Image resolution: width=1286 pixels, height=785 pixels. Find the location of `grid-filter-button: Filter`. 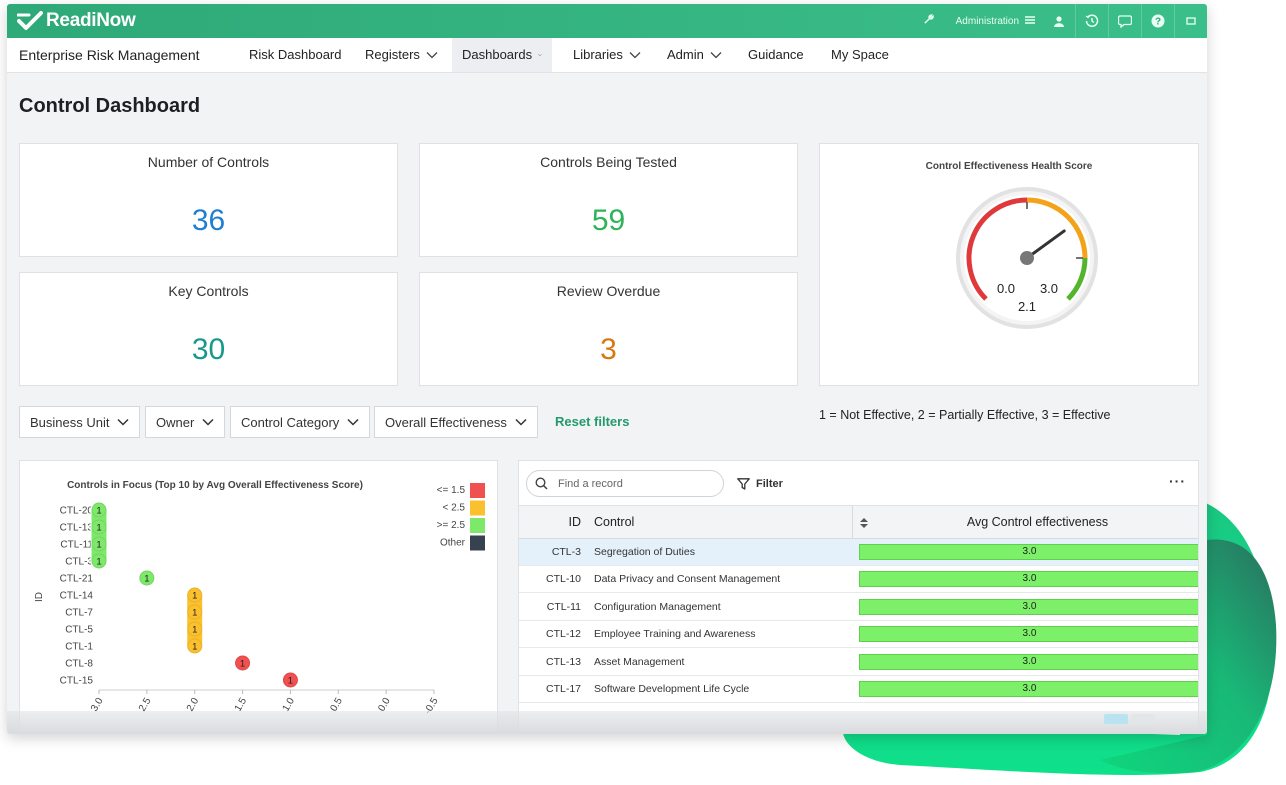

grid-filter-button: Filter is located at coordinates (760, 483).